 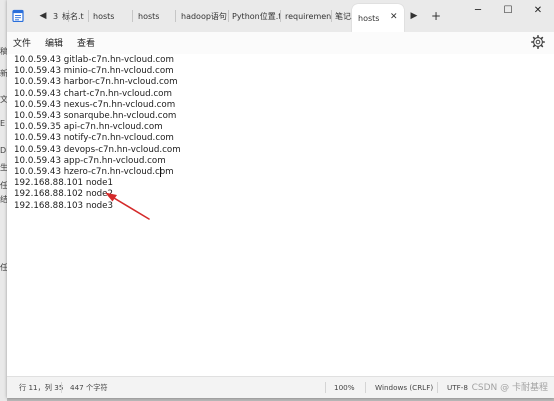 I want to click on tab-label: hadoop语句, so click(x=204, y=16).